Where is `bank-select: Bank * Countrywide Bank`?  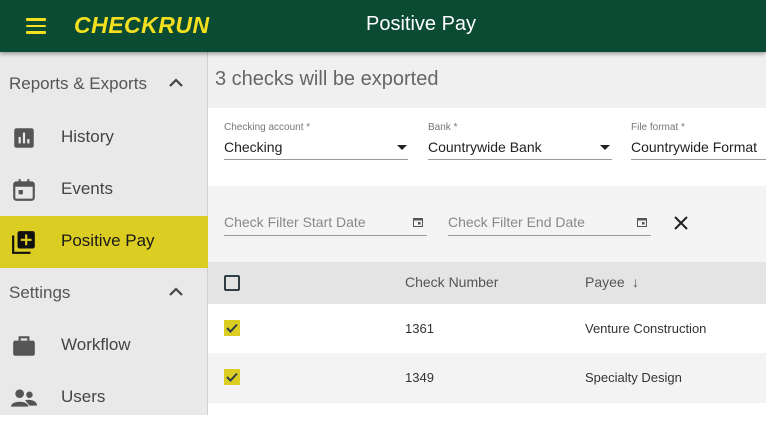 bank-select: Bank * Countrywide Bank is located at coordinates (520, 142).